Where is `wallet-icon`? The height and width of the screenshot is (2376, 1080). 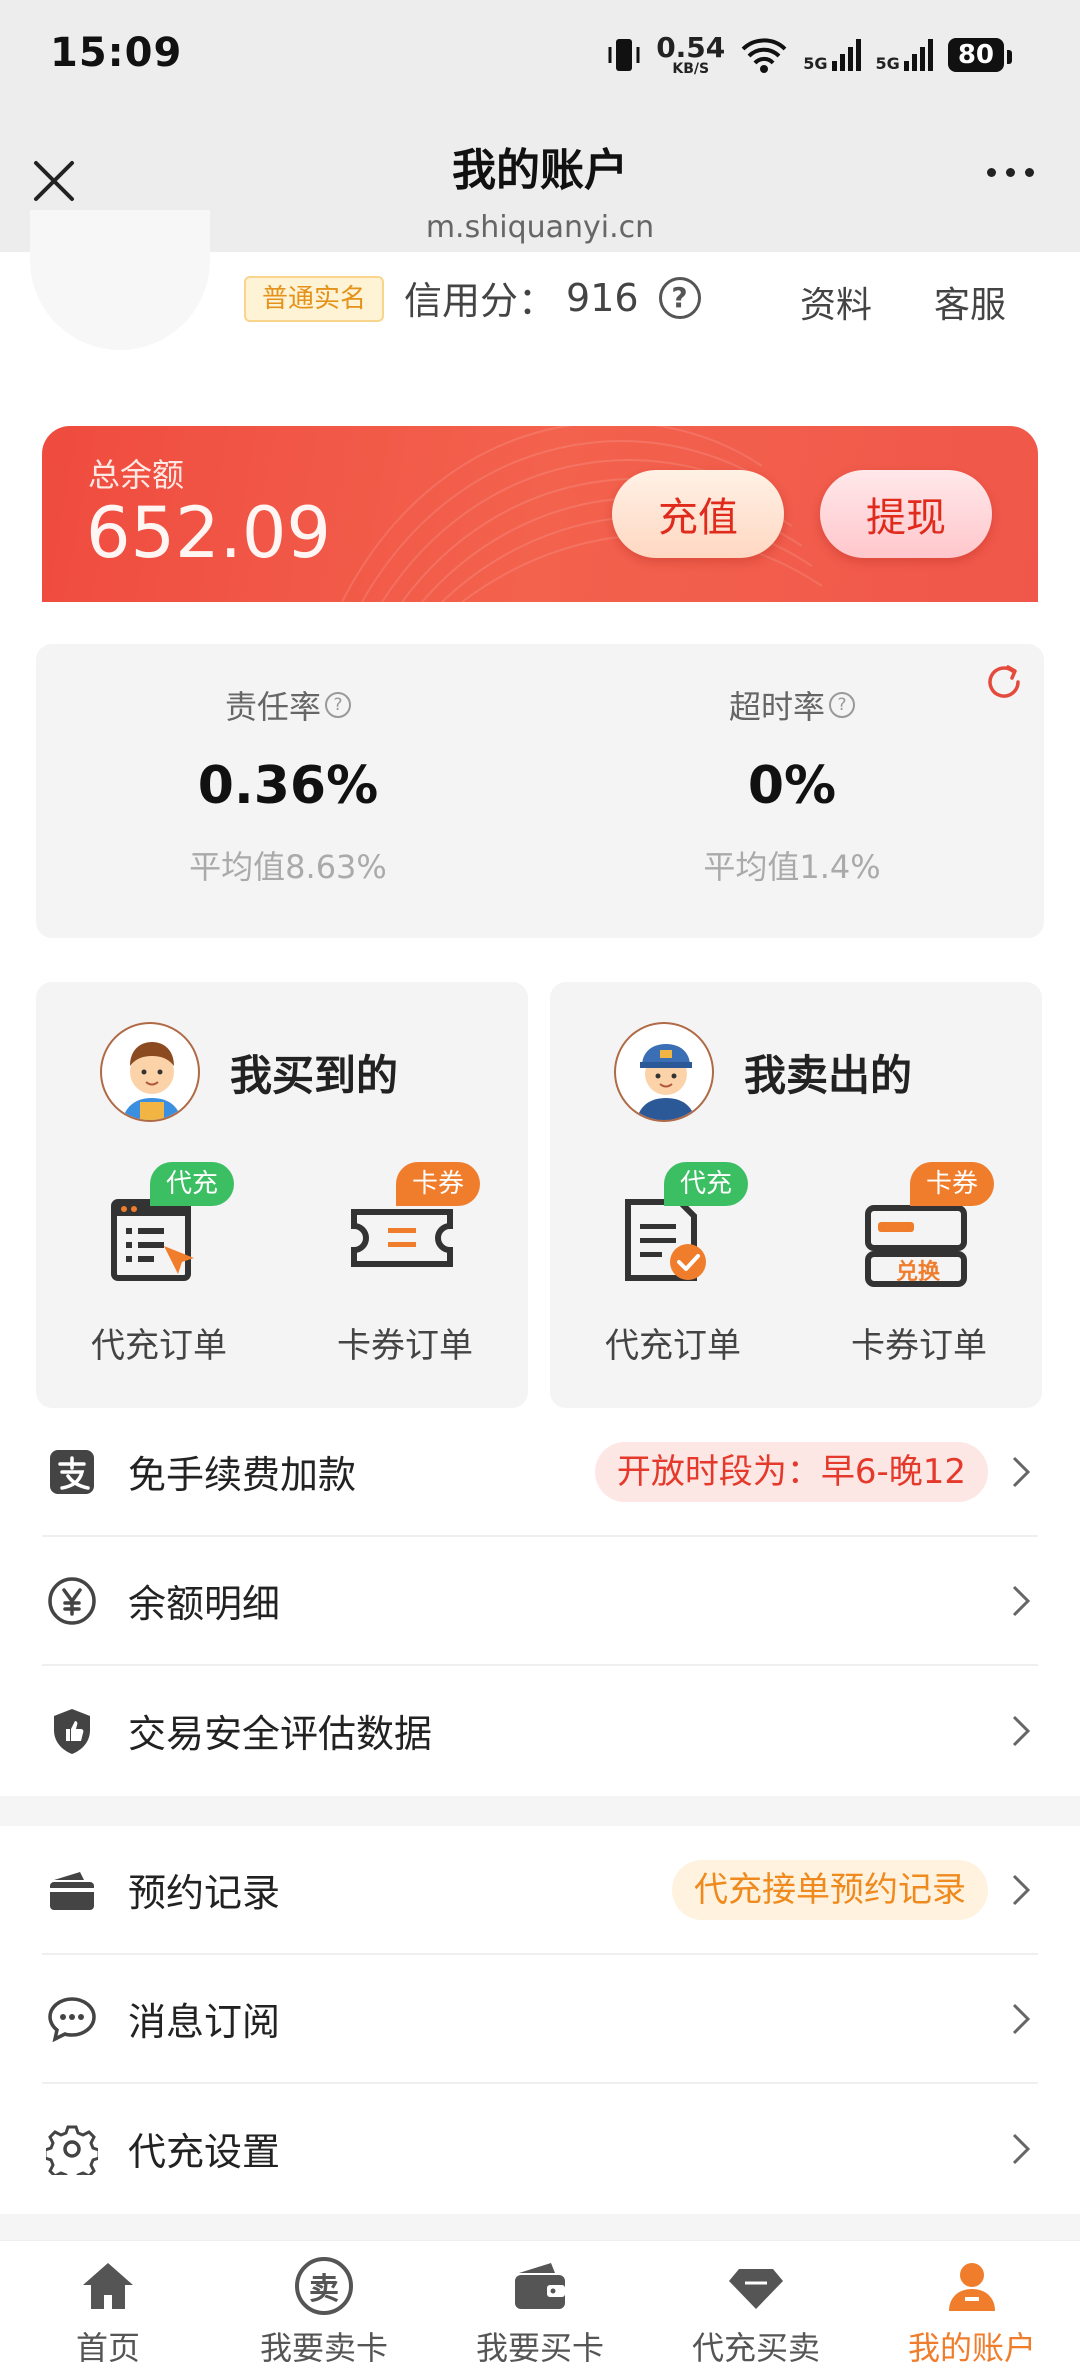
wallet-icon is located at coordinates (540, 2286).